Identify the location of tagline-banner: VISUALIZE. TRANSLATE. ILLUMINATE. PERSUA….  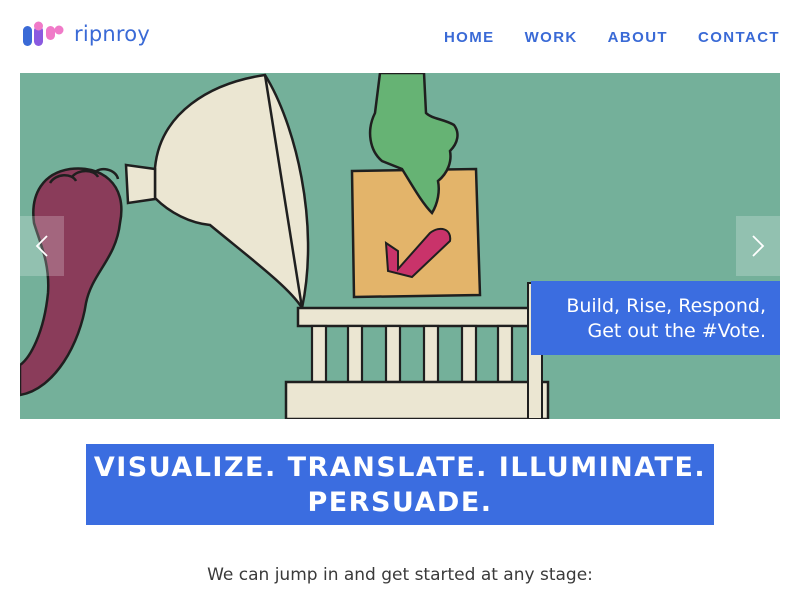
(400, 484).